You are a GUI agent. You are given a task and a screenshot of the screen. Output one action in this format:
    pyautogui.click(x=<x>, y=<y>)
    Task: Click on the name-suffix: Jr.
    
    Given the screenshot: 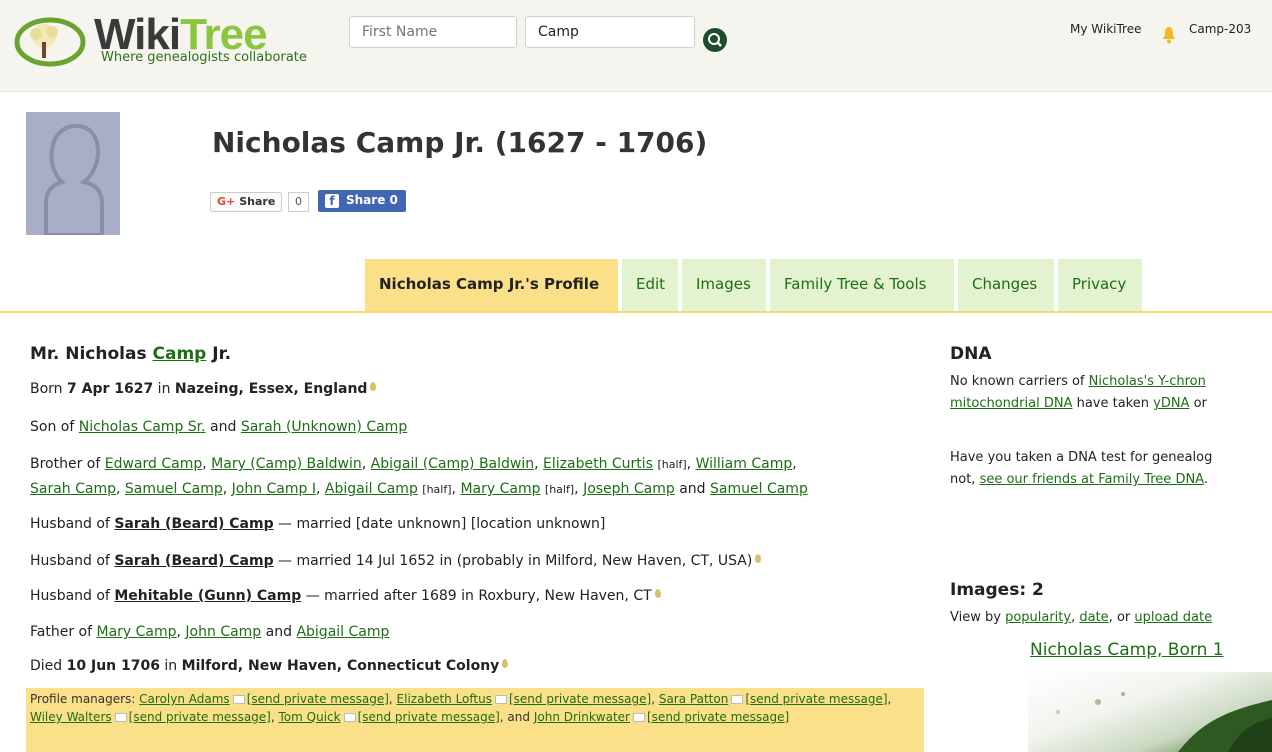 What is the action you would take?
    pyautogui.click(x=219, y=354)
    